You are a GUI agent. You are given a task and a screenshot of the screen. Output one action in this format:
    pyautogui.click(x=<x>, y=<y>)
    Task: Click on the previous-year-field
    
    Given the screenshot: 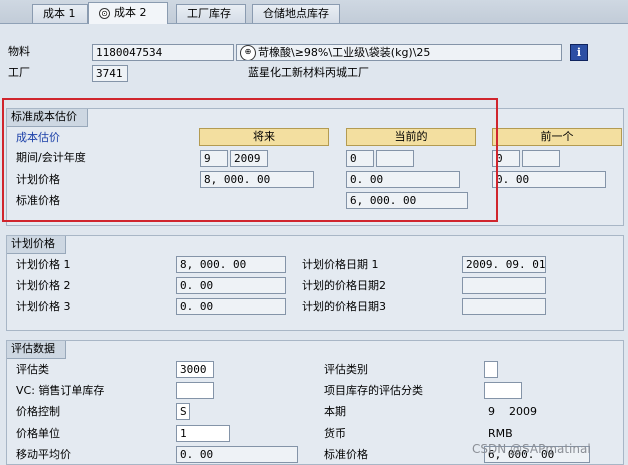 What is the action you would take?
    pyautogui.click(x=541, y=158)
    